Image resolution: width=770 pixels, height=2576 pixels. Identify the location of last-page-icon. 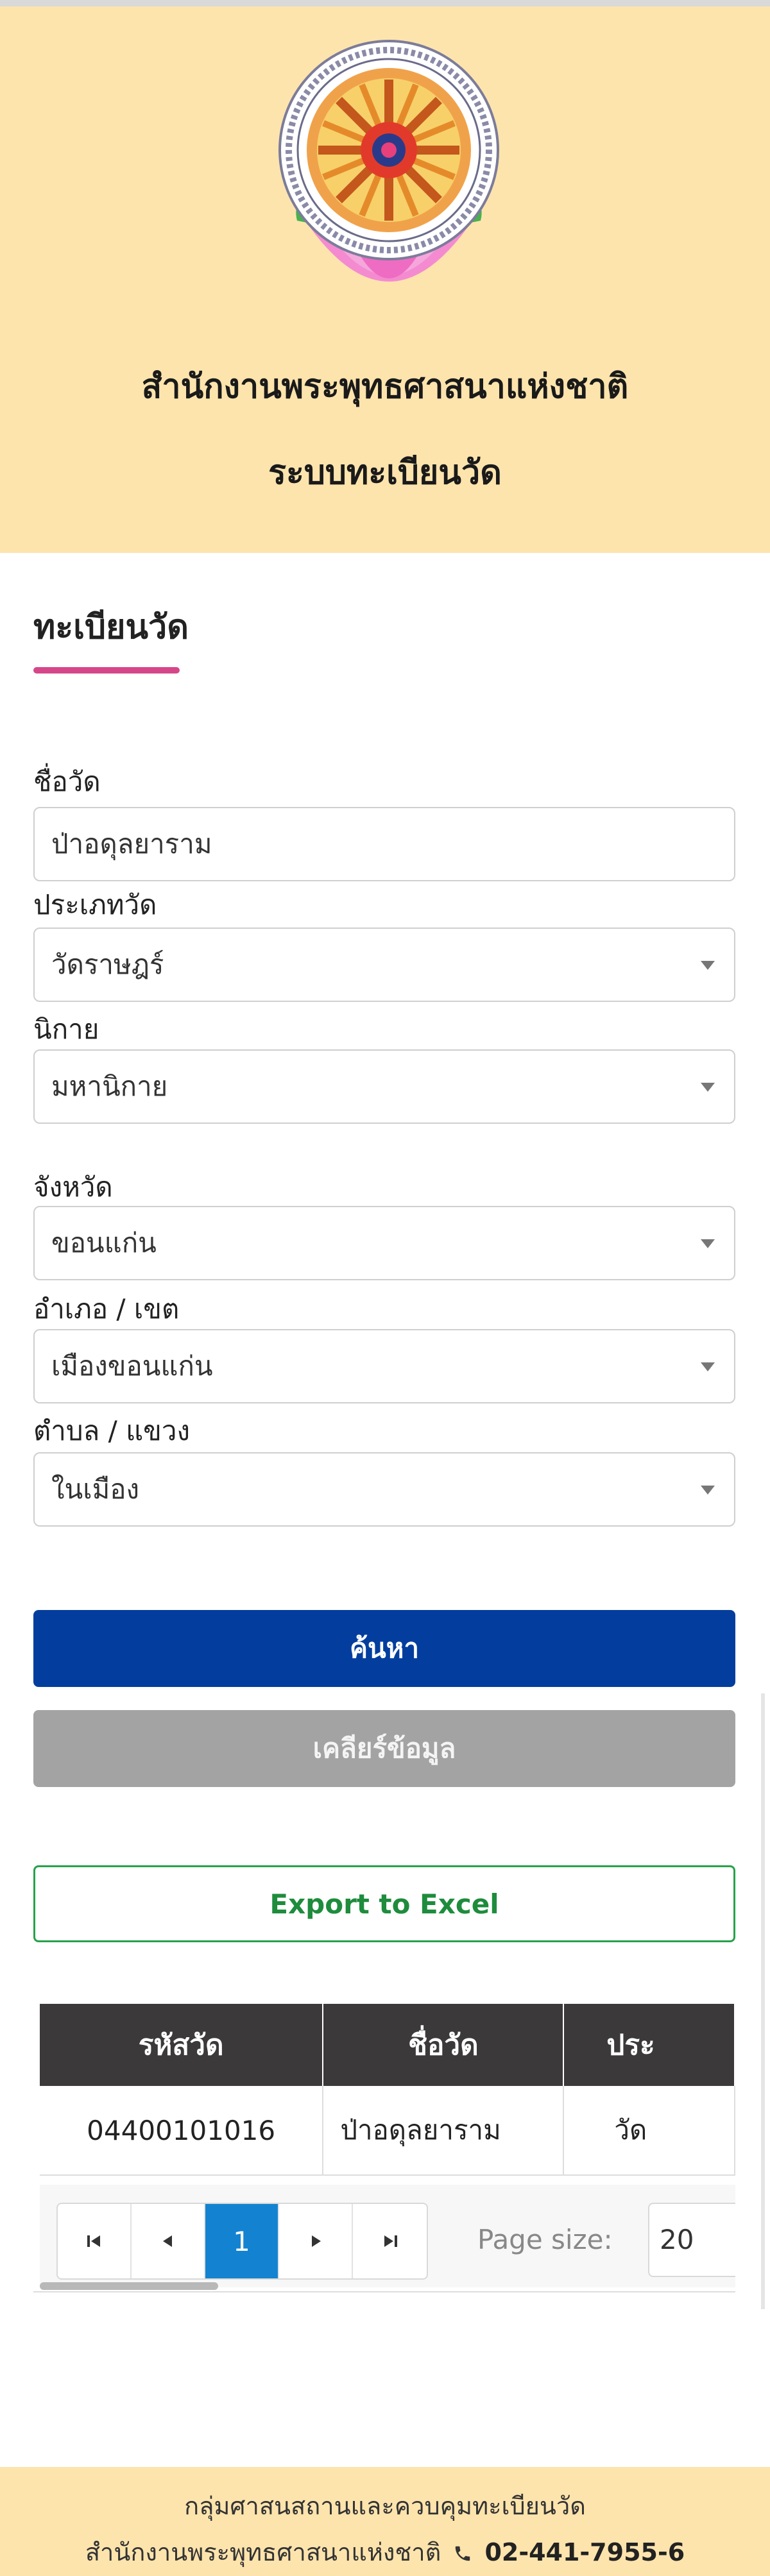
(390, 2241).